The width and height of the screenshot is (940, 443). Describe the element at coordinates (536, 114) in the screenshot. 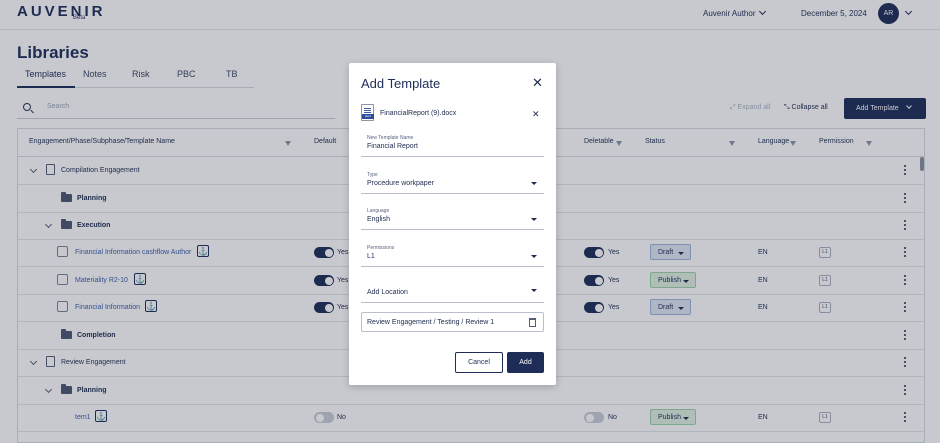

I see `remove-file-icon: ✕` at that location.